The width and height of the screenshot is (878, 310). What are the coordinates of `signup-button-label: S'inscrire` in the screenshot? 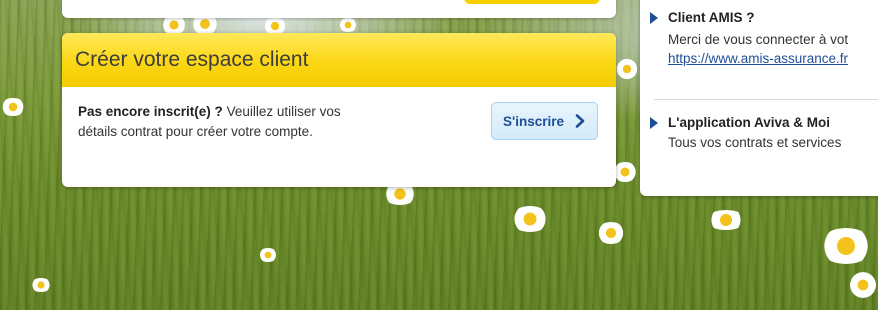 It's located at (533, 121).